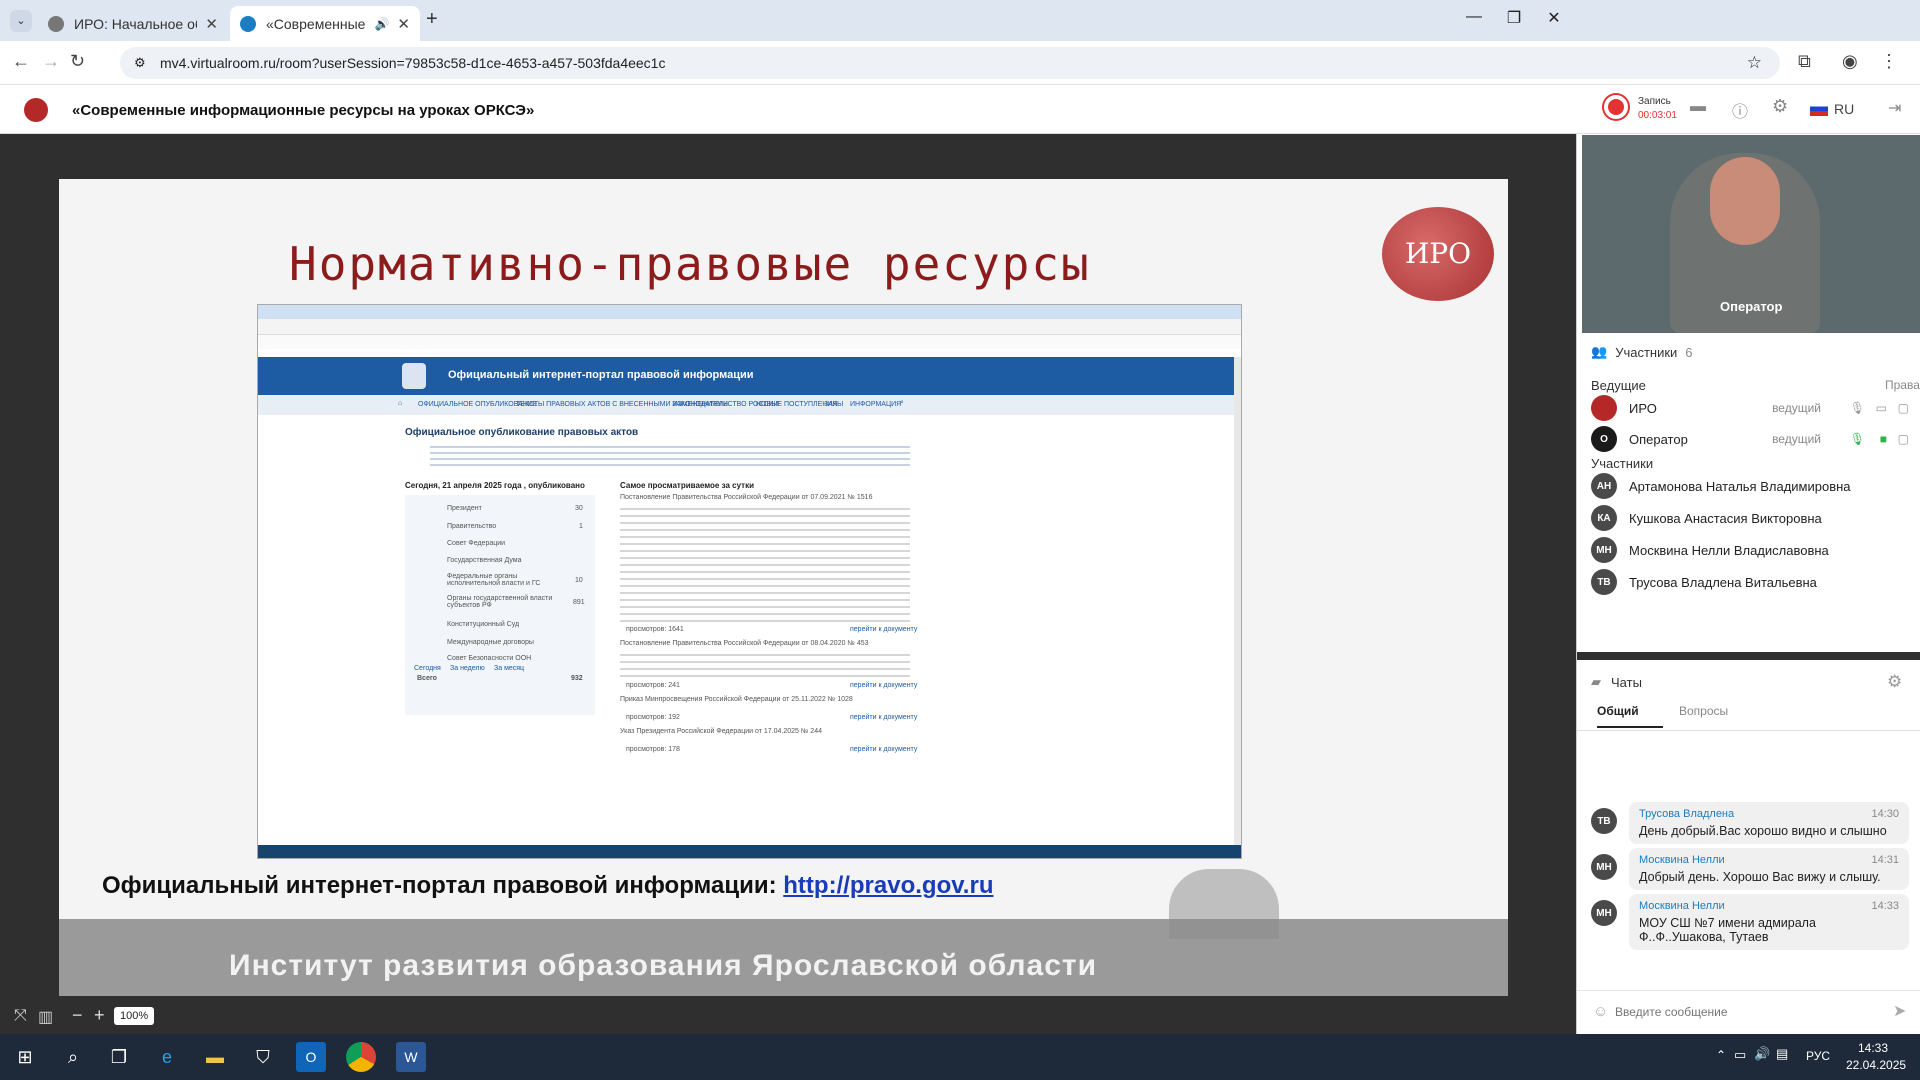 This screenshot has height=1080, width=1920. Describe the element at coordinates (1438, 254) in the screenshot. I see `iro-logo: ИРО` at that location.